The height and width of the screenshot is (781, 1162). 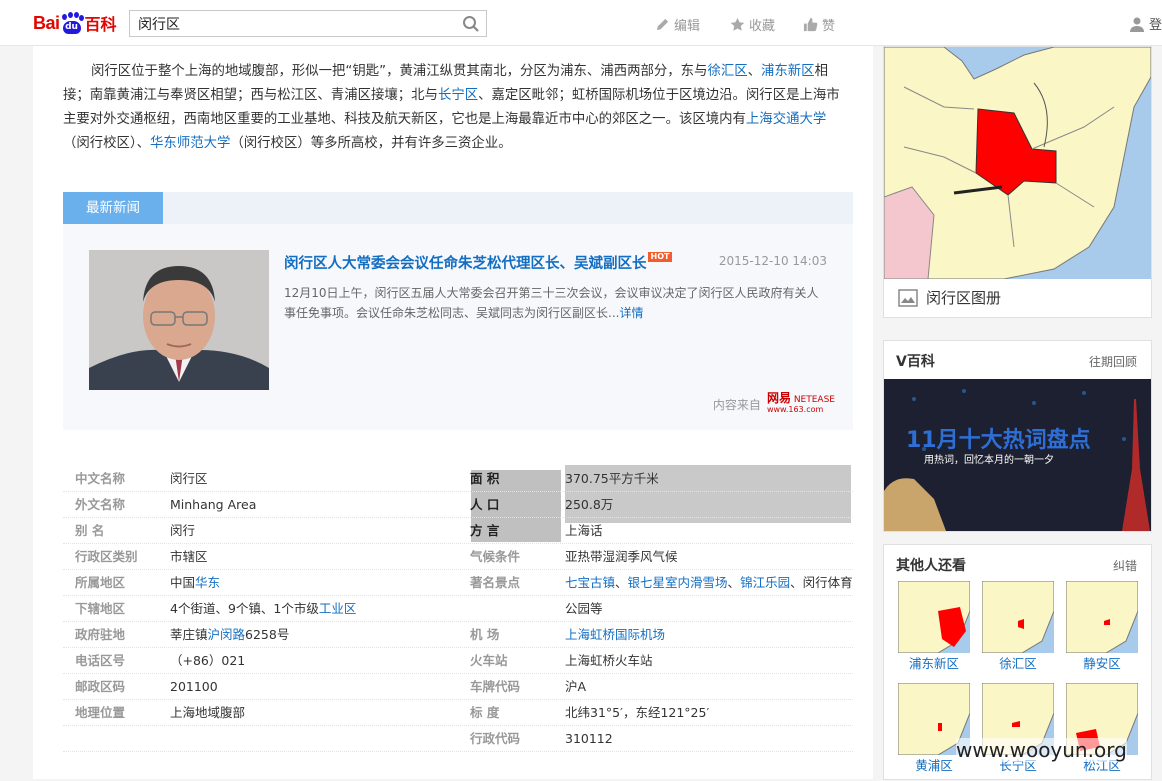 What do you see at coordinates (458, 531) in the screenshot?
I see `table-row: 别 名 闵行 方 言 上海话` at bounding box center [458, 531].